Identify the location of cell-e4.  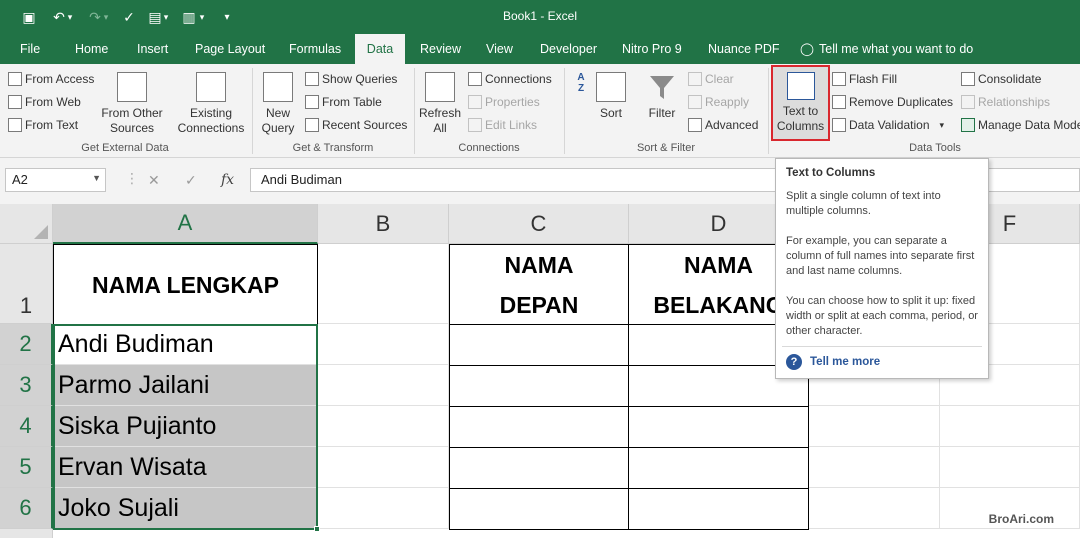
(874, 426).